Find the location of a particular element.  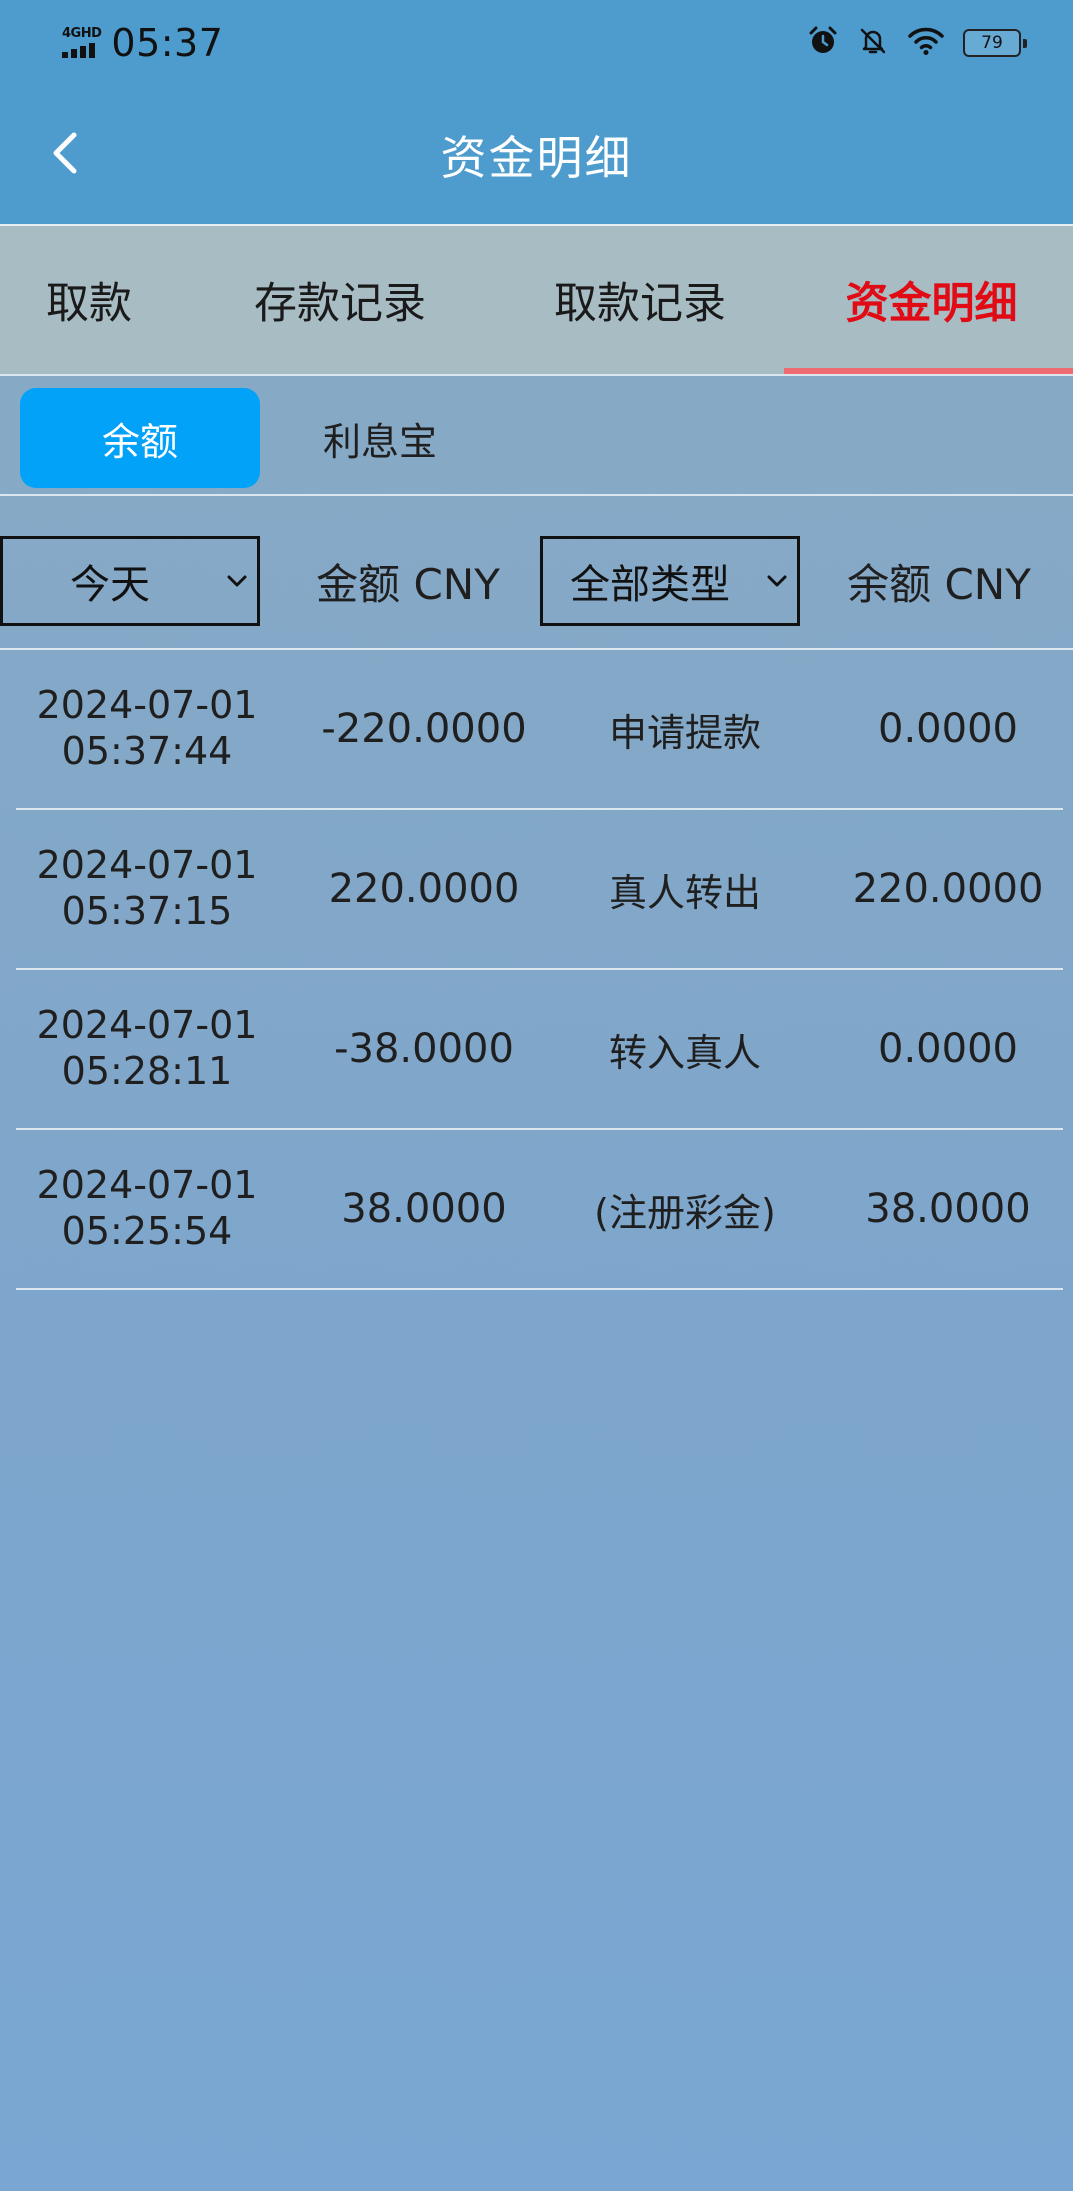

type-select: 全部类型 is located at coordinates (670, 581).